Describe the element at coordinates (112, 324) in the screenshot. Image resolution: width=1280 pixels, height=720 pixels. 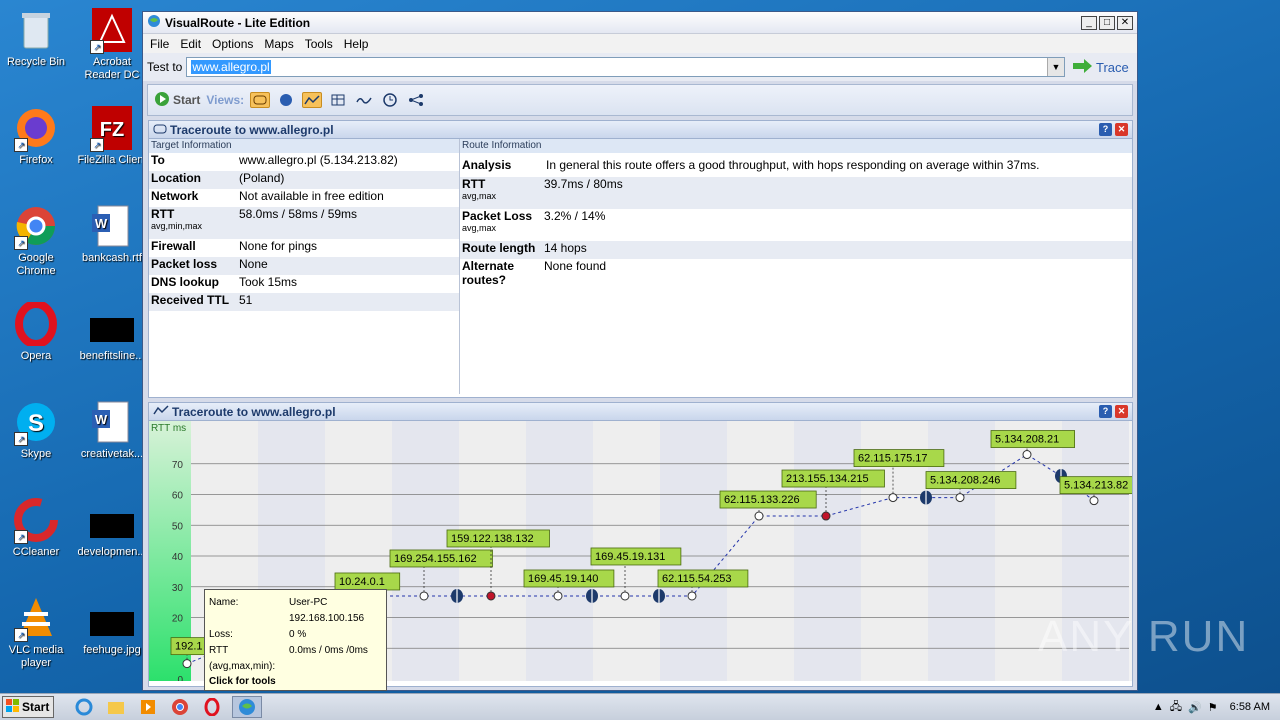
I see `file-thumbnail-icon` at that location.